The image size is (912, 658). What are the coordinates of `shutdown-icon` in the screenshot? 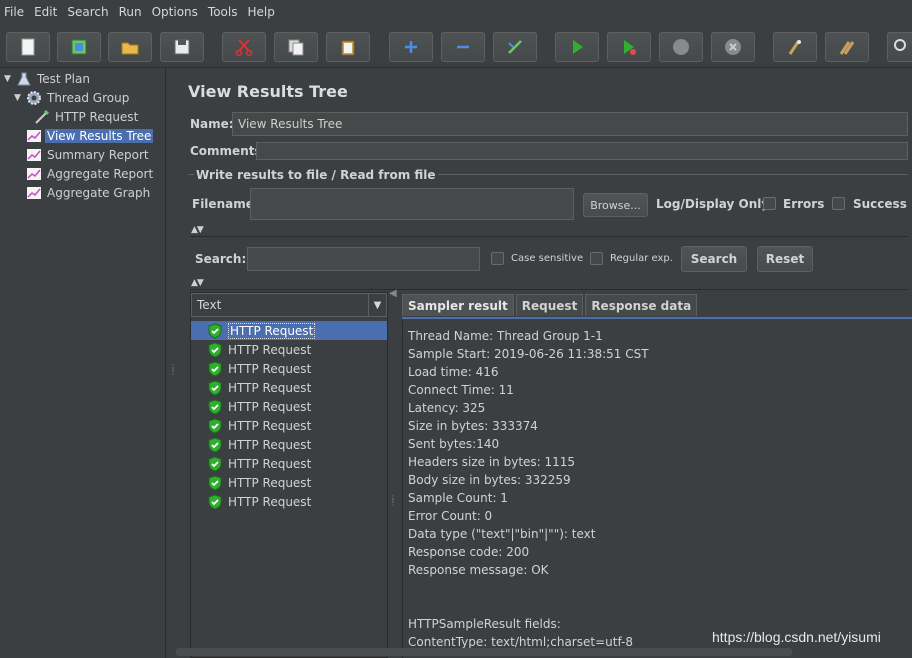 It's located at (733, 47).